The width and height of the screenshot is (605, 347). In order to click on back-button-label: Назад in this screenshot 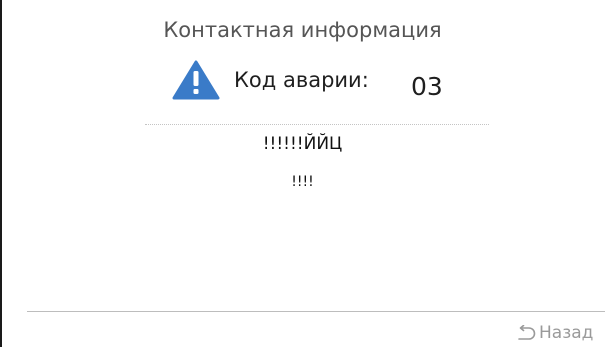, I will do `click(566, 333)`.